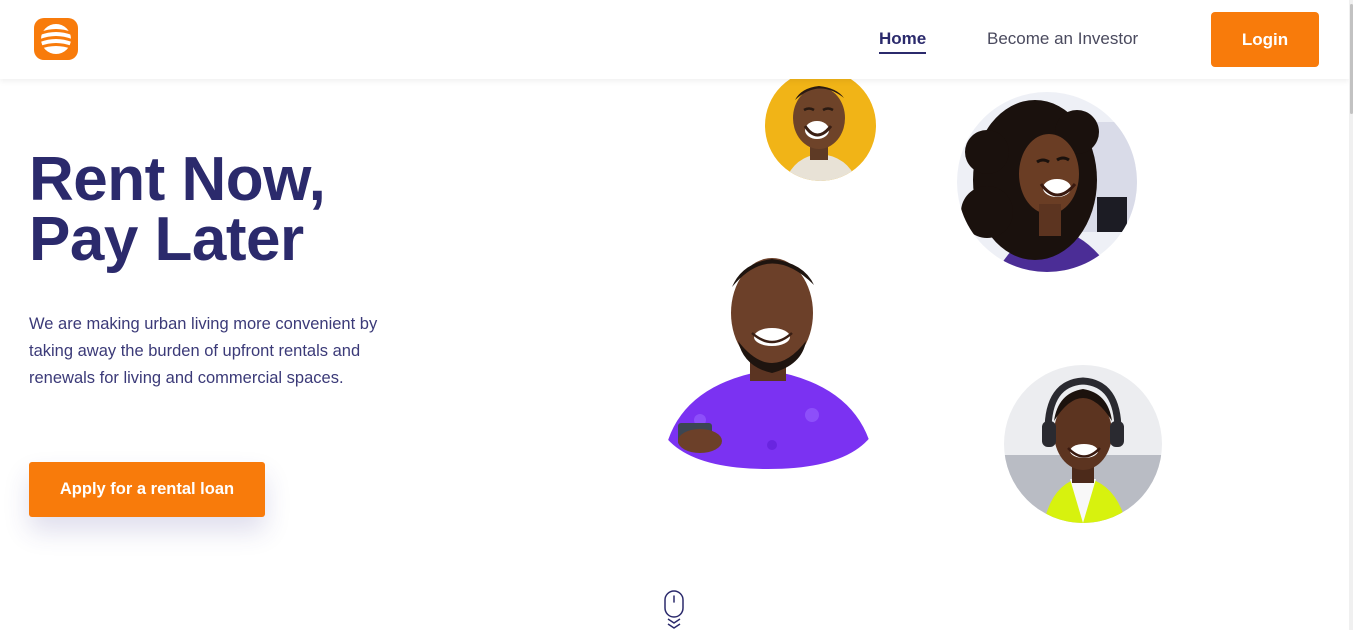 The width and height of the screenshot is (1353, 630). What do you see at coordinates (674, 39) in the screenshot?
I see `site-header: Home Become an Investor Login` at bounding box center [674, 39].